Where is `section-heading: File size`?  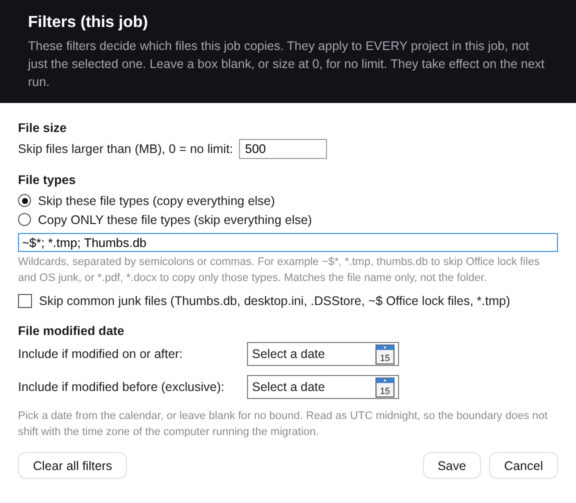
section-heading: File size is located at coordinates (43, 128).